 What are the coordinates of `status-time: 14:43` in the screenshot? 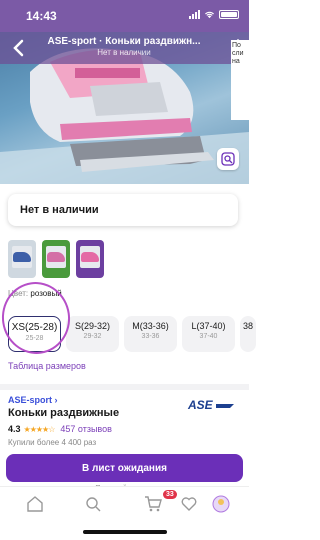 It's located at (41, 16).